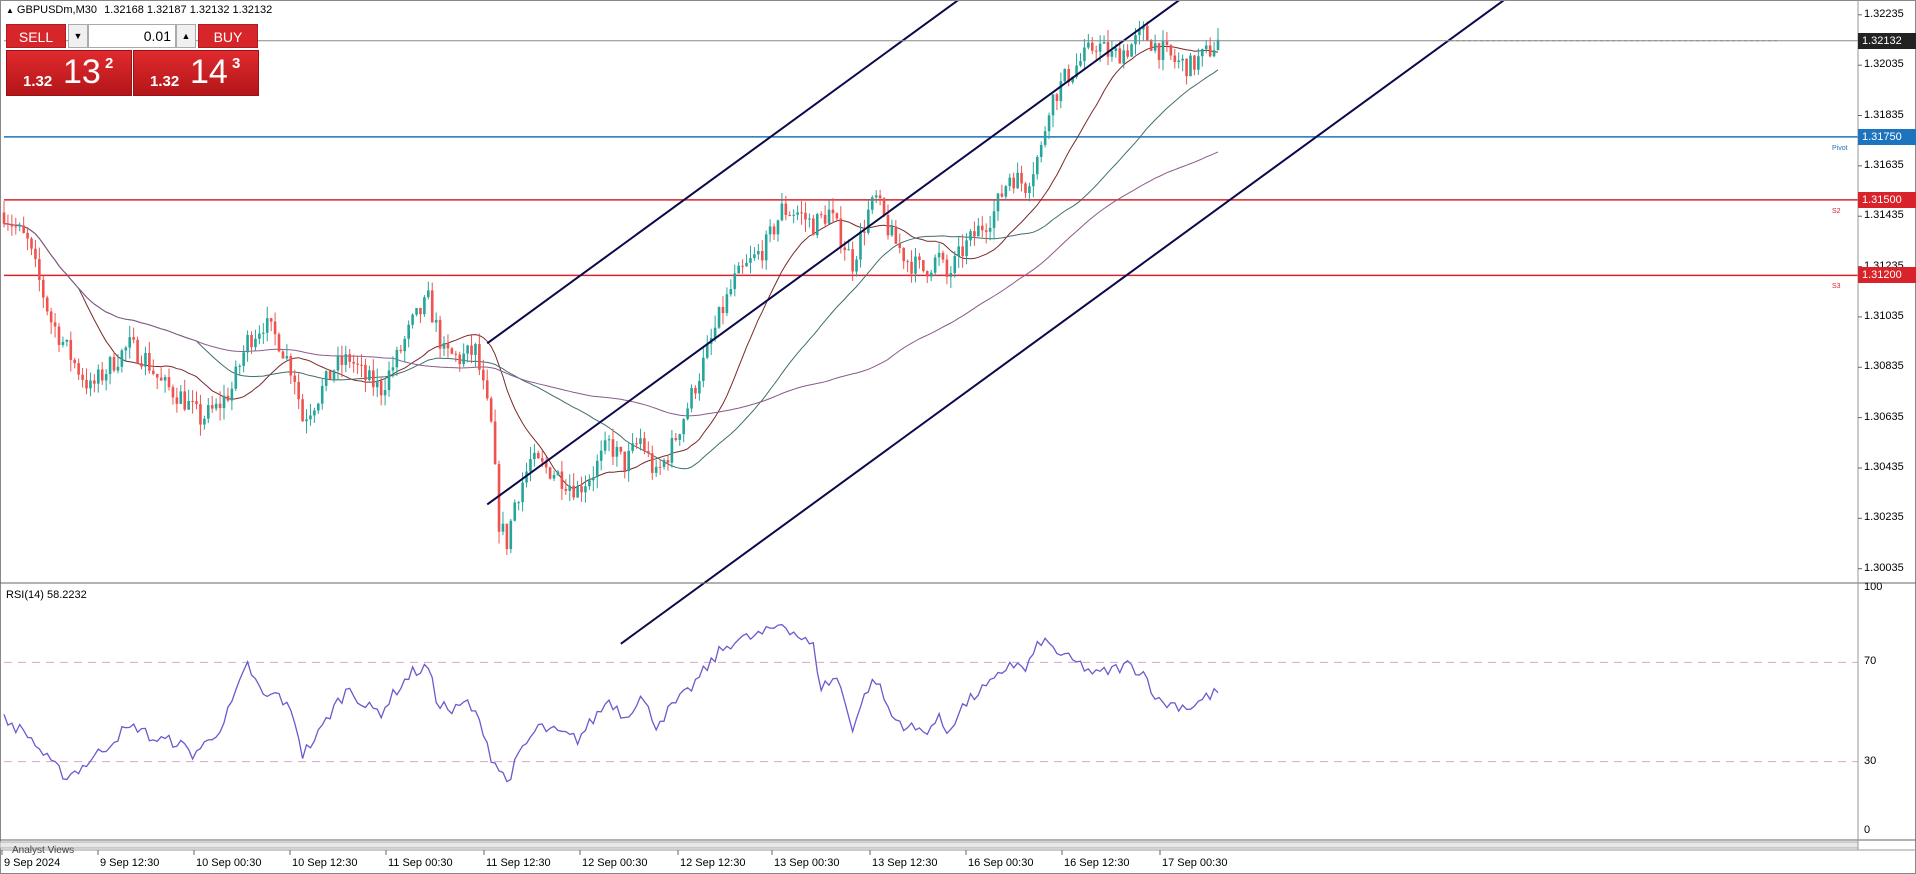 This screenshot has width=1916, height=874. What do you see at coordinates (32, 863) in the screenshot?
I see `time-tick-label: 9 Sep 2024` at bounding box center [32, 863].